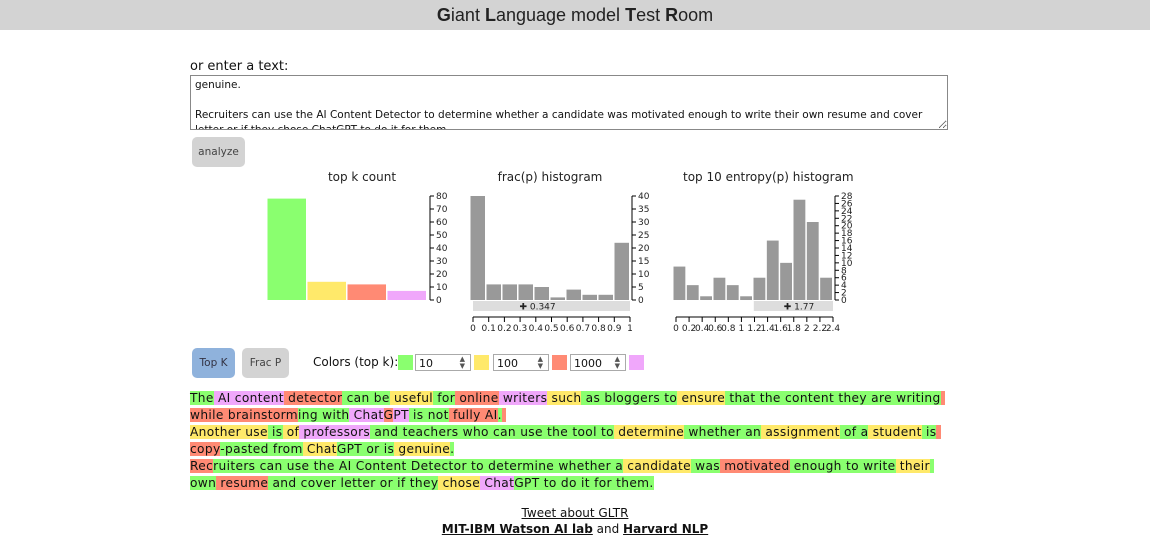 This screenshot has height=543, width=1150. What do you see at coordinates (218, 152) in the screenshot?
I see `analyze-button: analyze` at bounding box center [218, 152].